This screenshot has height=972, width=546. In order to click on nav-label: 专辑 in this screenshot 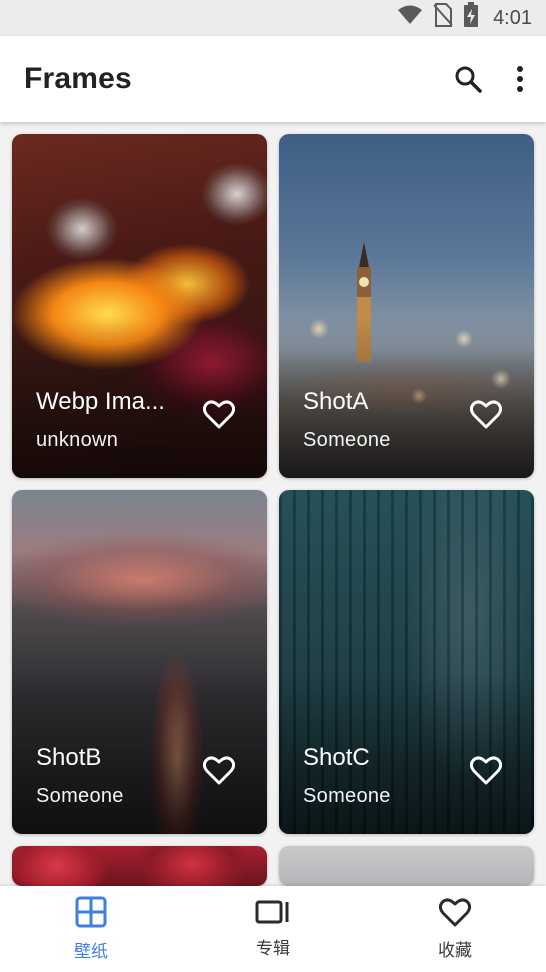, I will do `click(273, 949)`.